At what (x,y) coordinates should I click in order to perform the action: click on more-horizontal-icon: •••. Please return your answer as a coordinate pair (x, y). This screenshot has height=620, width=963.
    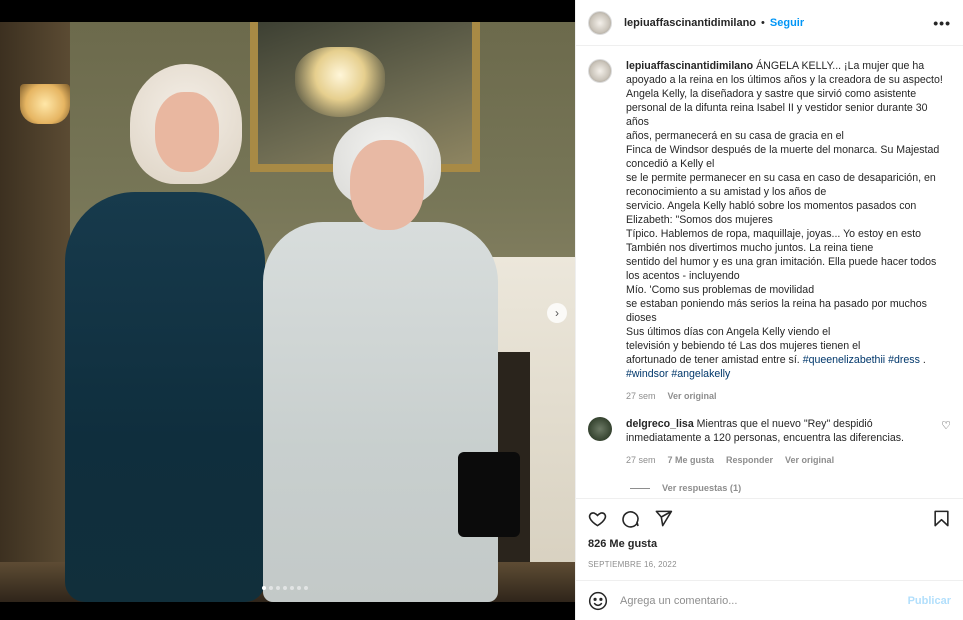
    Looking at the image, I should click on (942, 23).